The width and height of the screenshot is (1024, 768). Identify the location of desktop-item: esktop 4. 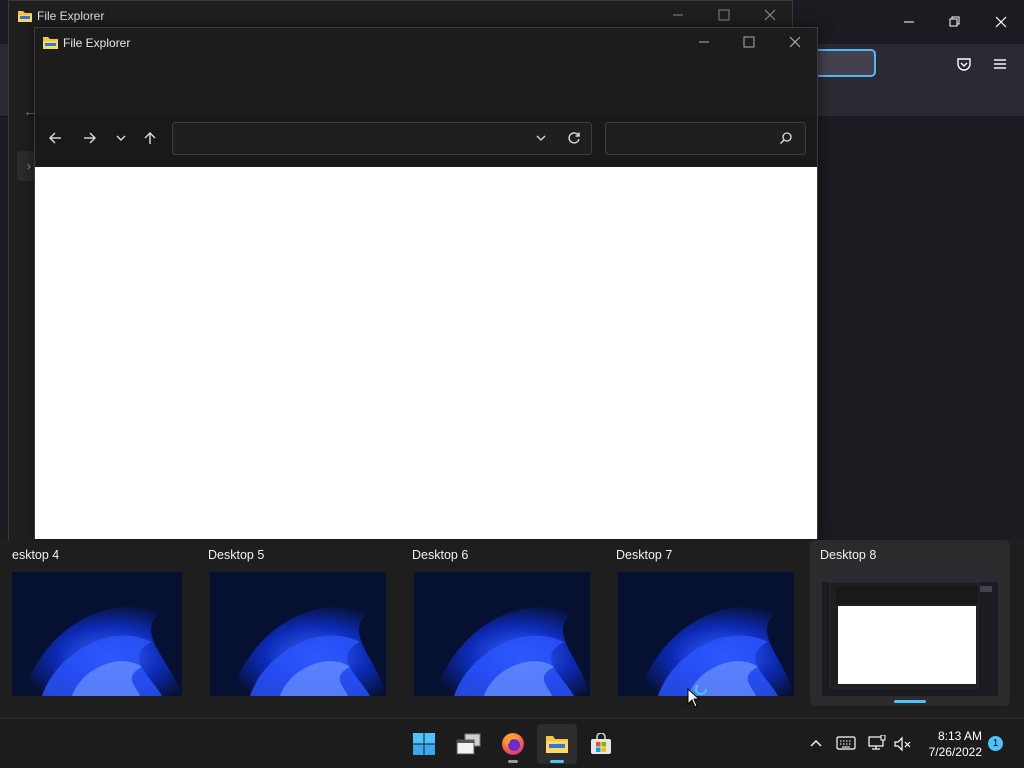
(98, 623).